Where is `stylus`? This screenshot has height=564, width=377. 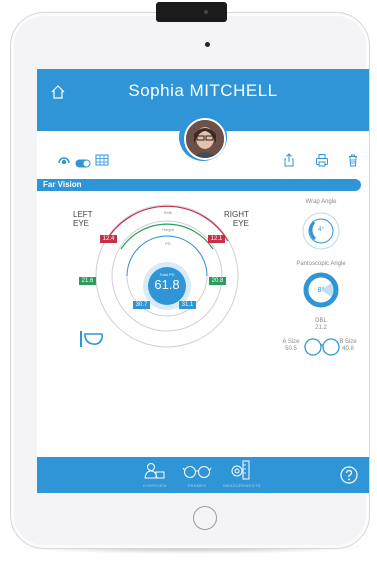 stylus is located at coordinates (191, 12).